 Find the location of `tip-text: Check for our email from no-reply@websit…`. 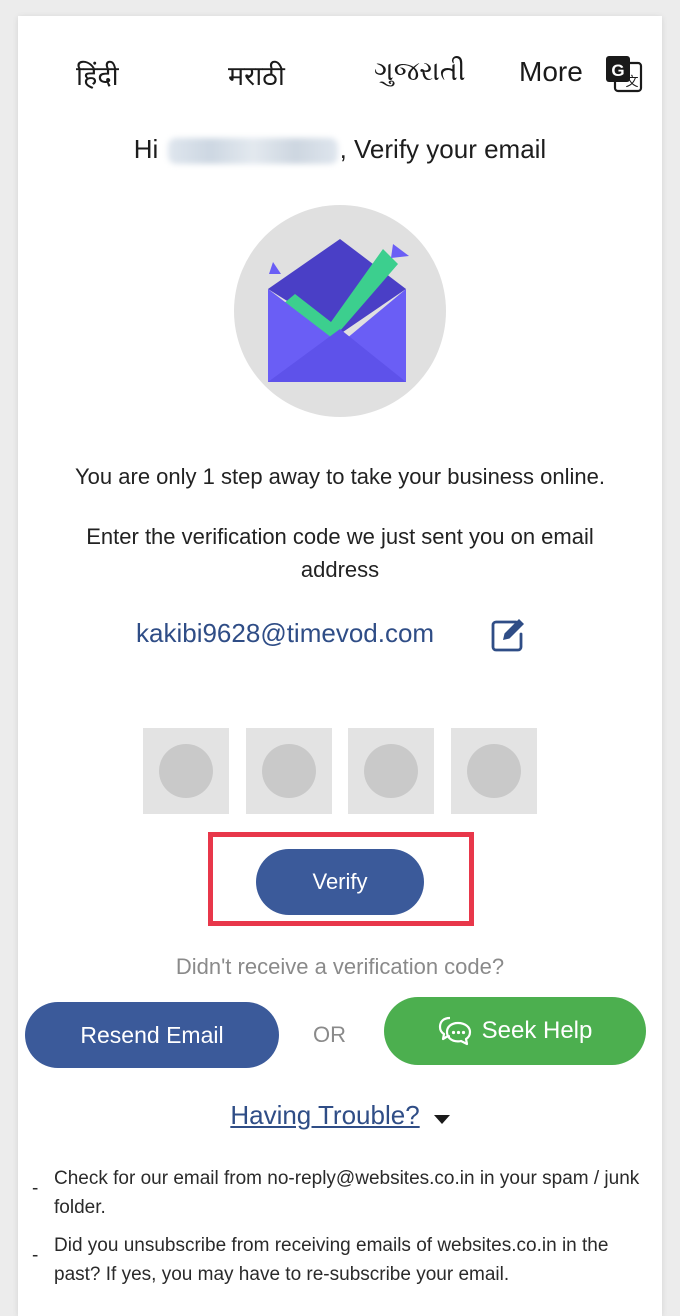

tip-text: Check for our email from no-reply@websit… is located at coordinates (347, 1193).